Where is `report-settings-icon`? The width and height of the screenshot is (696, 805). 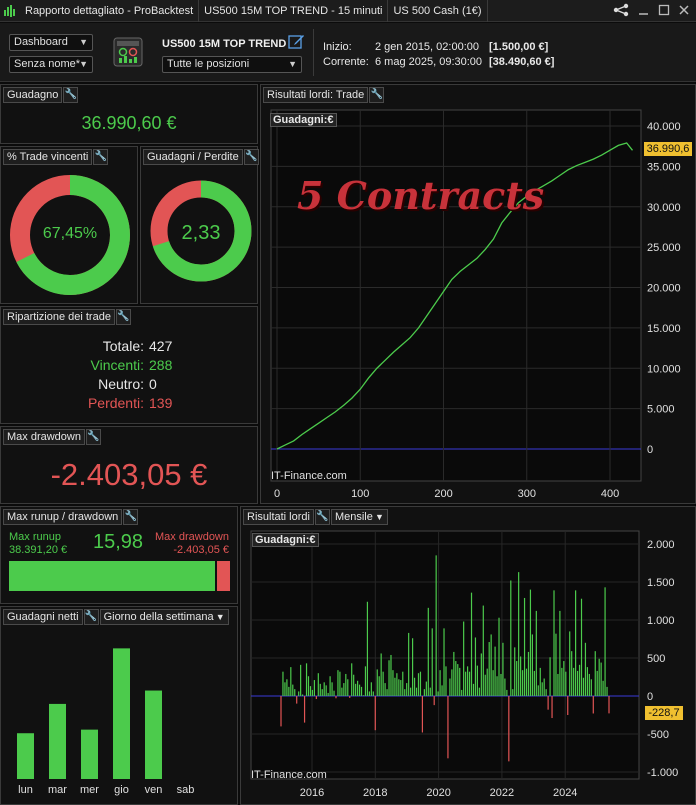
report-settings-icon is located at coordinates (128, 52).